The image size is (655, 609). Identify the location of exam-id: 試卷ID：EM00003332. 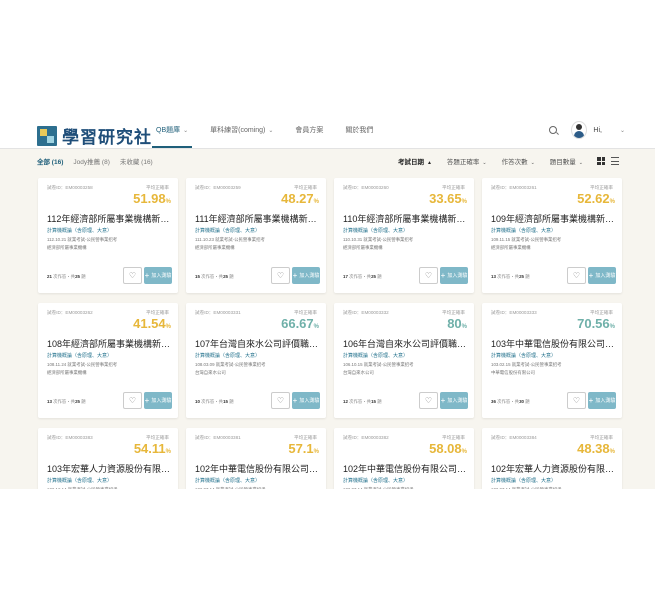
(366, 312).